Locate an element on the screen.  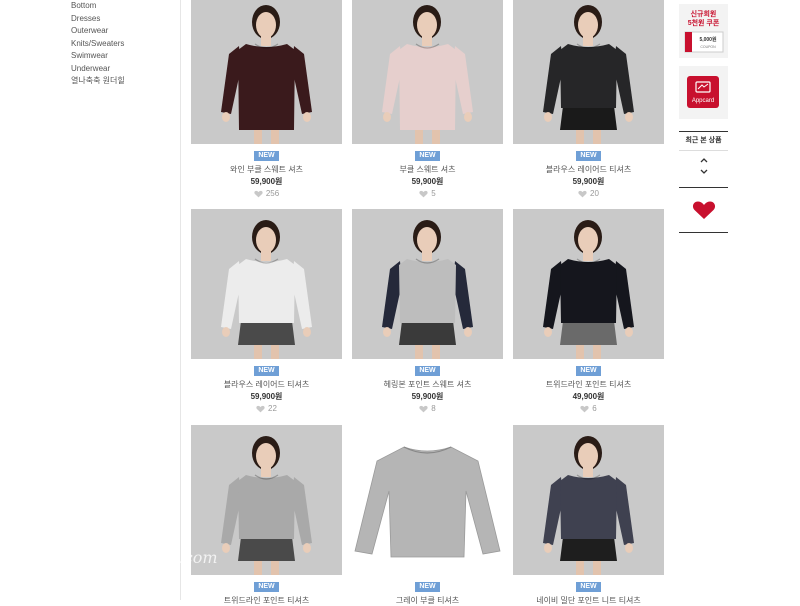
product-card: NEW 헤링본 포인트 스웨트 셔츠 59,900원 8 is located at coordinates (427, 311).